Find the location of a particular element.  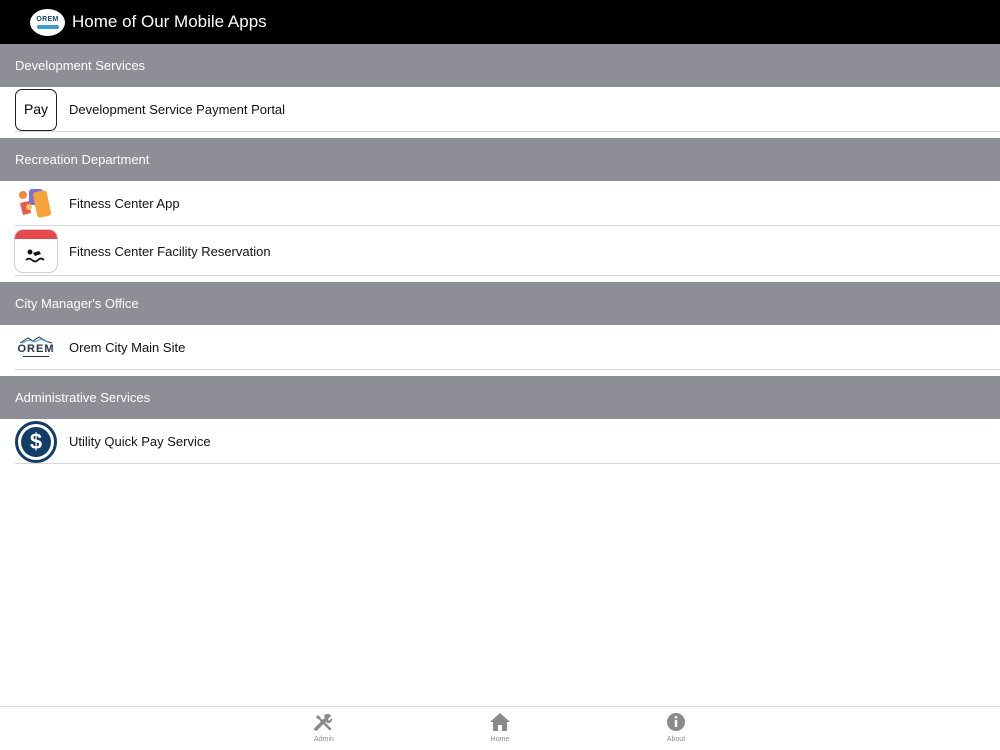

tab-about: About is located at coordinates (676, 727).